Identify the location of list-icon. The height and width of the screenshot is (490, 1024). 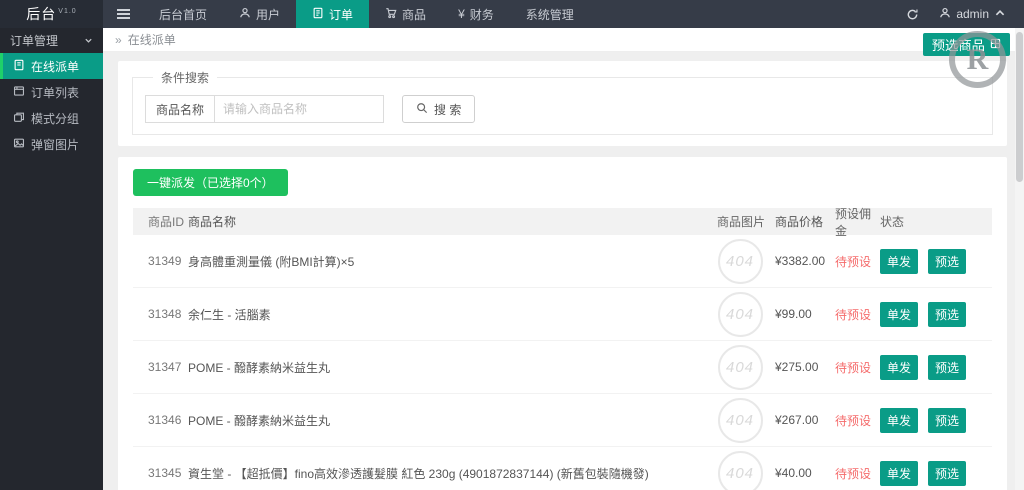
(19, 92).